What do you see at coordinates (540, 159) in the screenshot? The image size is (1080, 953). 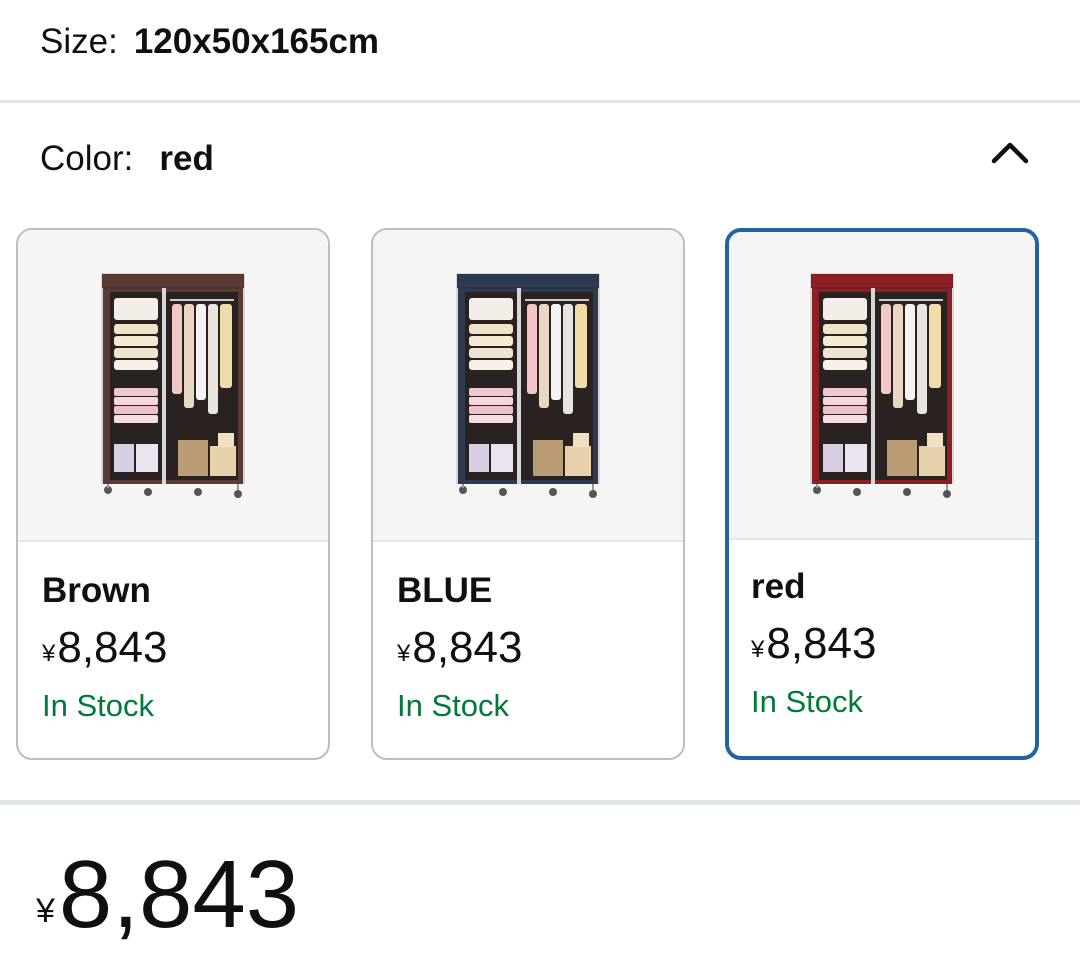 I see `color-row: Color: red` at bounding box center [540, 159].